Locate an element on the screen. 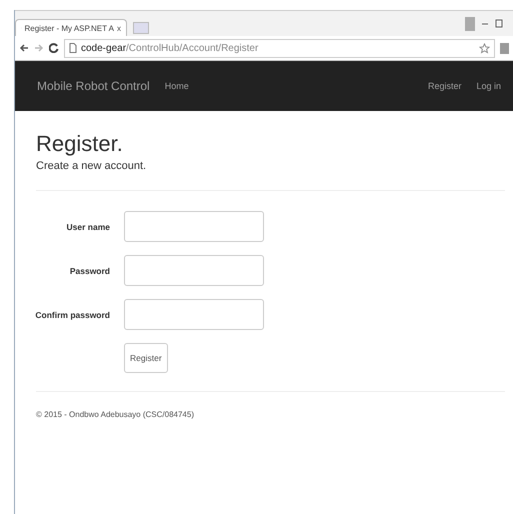  extension-icon is located at coordinates (504, 48).